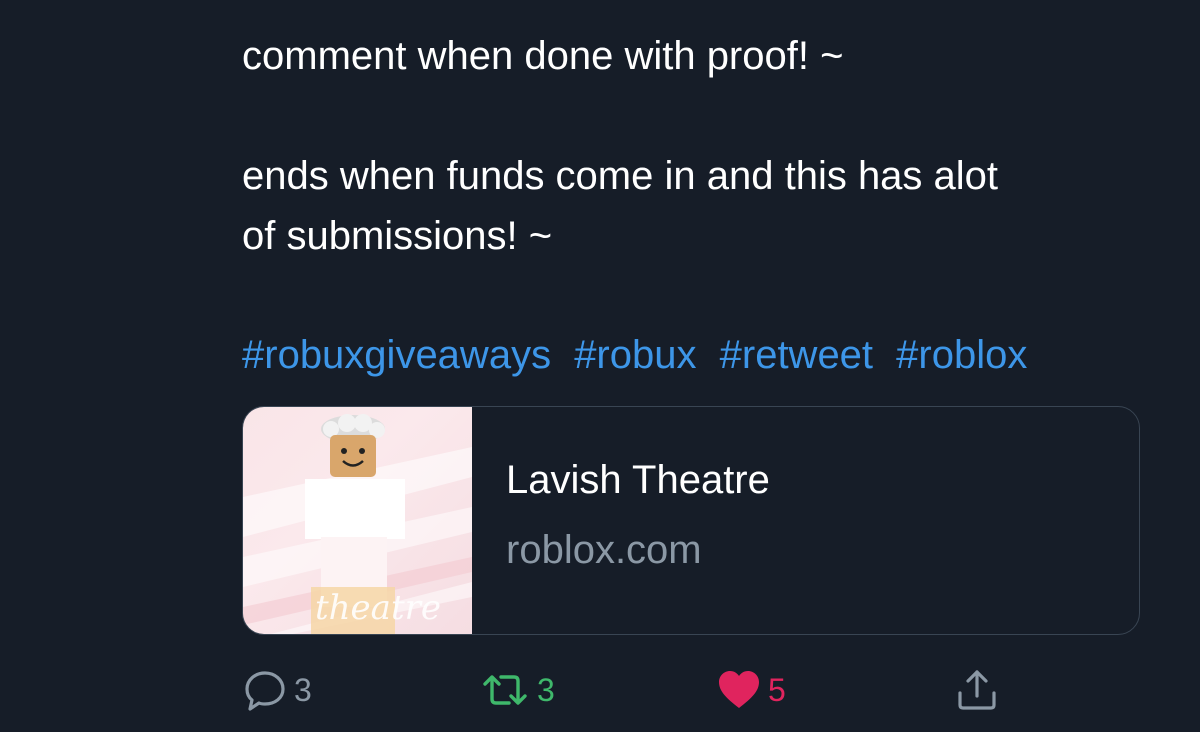 This screenshot has height=732, width=1200. I want to click on thumbnail-theatre-text: theatre, so click(378, 608).